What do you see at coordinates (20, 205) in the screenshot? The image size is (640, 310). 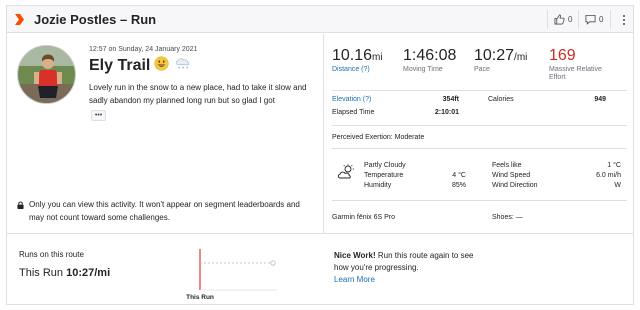 I see `lock-icon` at bounding box center [20, 205].